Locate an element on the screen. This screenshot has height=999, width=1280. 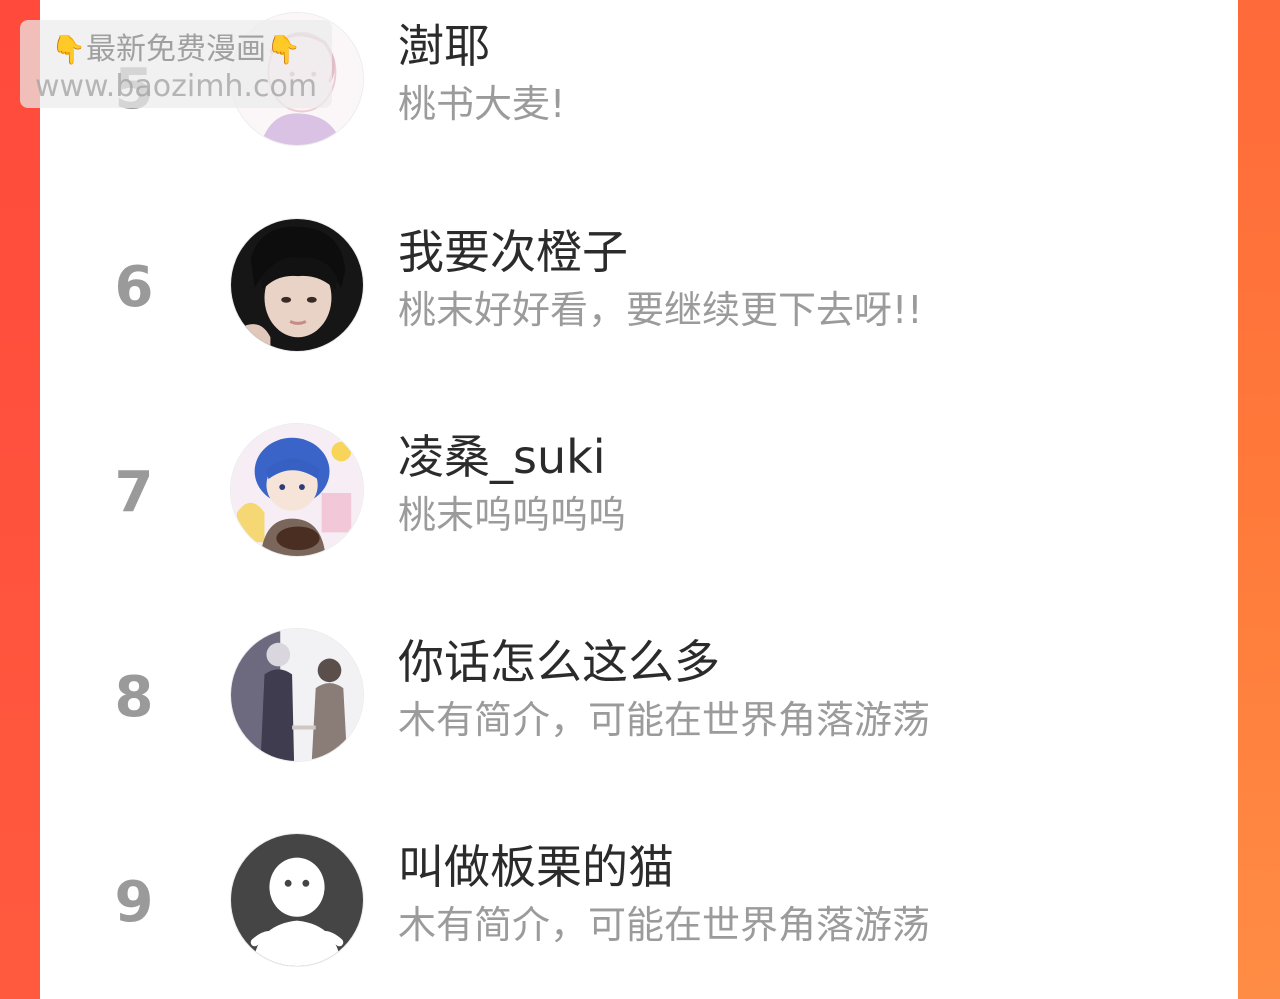
couple-illustration-icon is located at coordinates (297, 695).